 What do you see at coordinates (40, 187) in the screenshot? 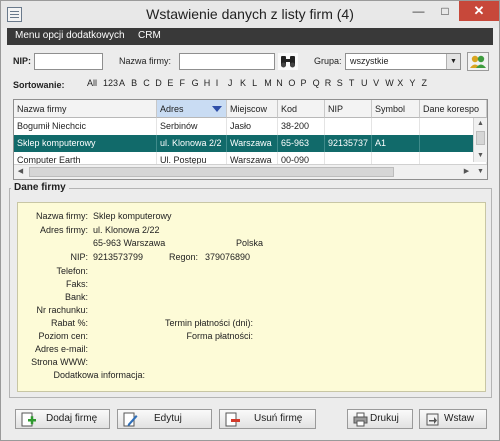
I see `company-details-title: Dane firmy` at bounding box center [40, 187].